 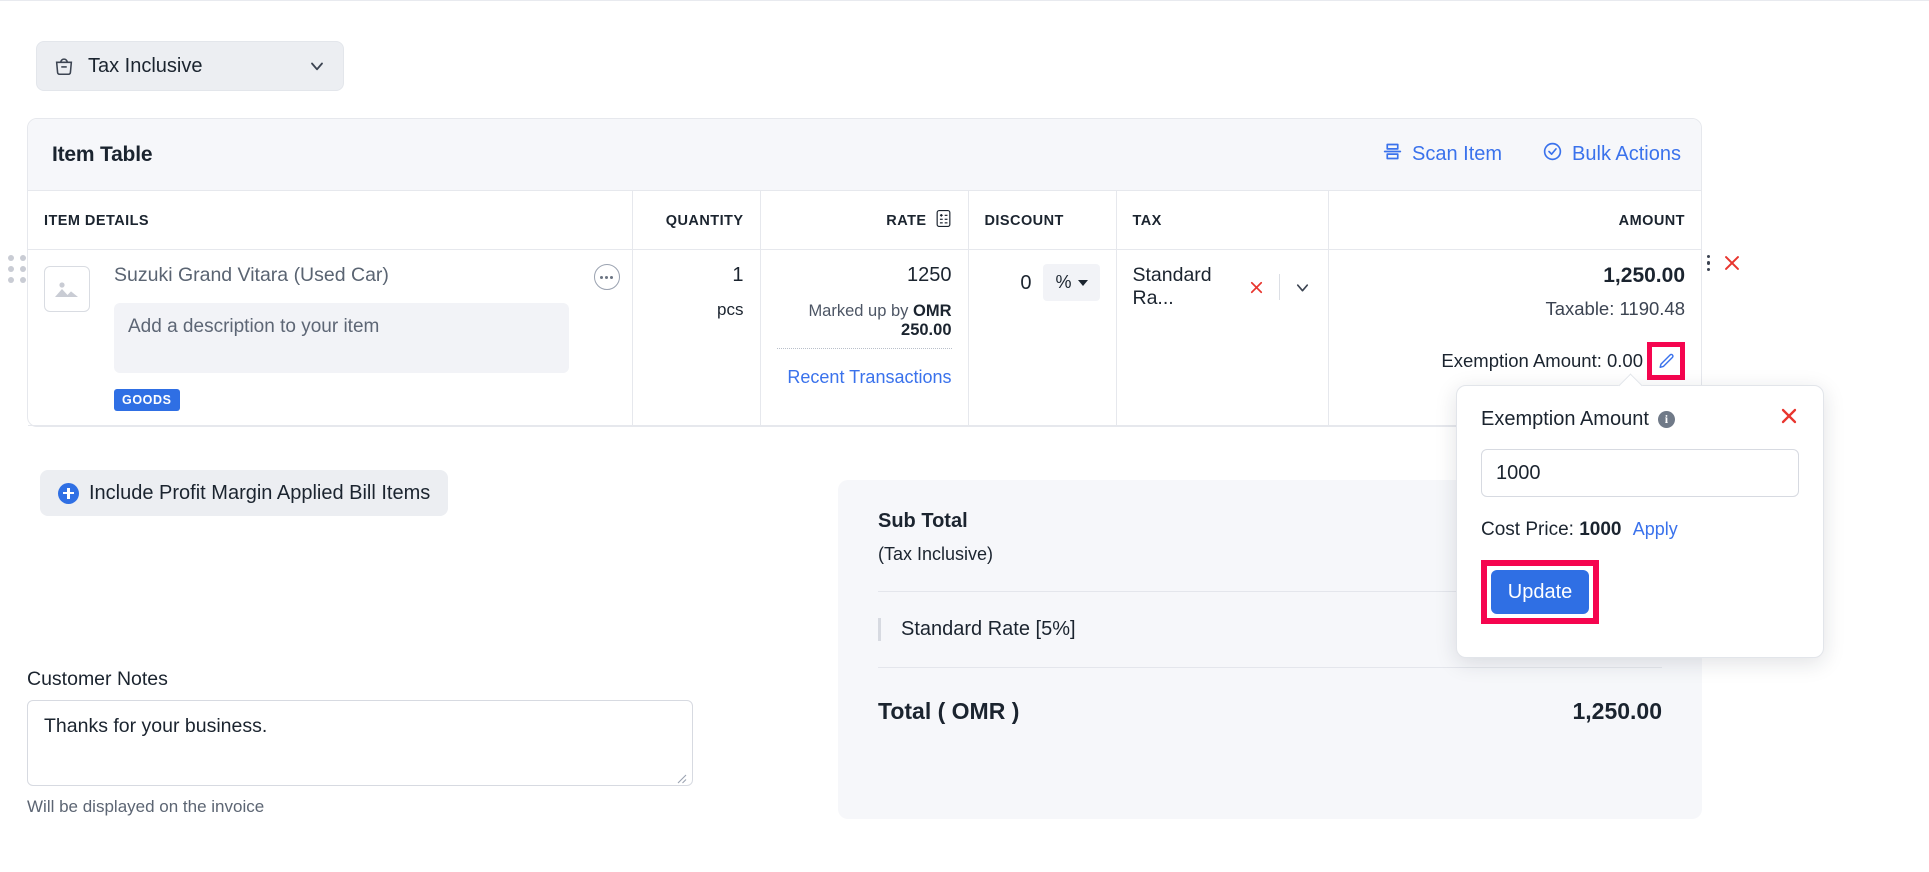 I want to click on item-type-badge: GOODS, so click(x=147, y=400).